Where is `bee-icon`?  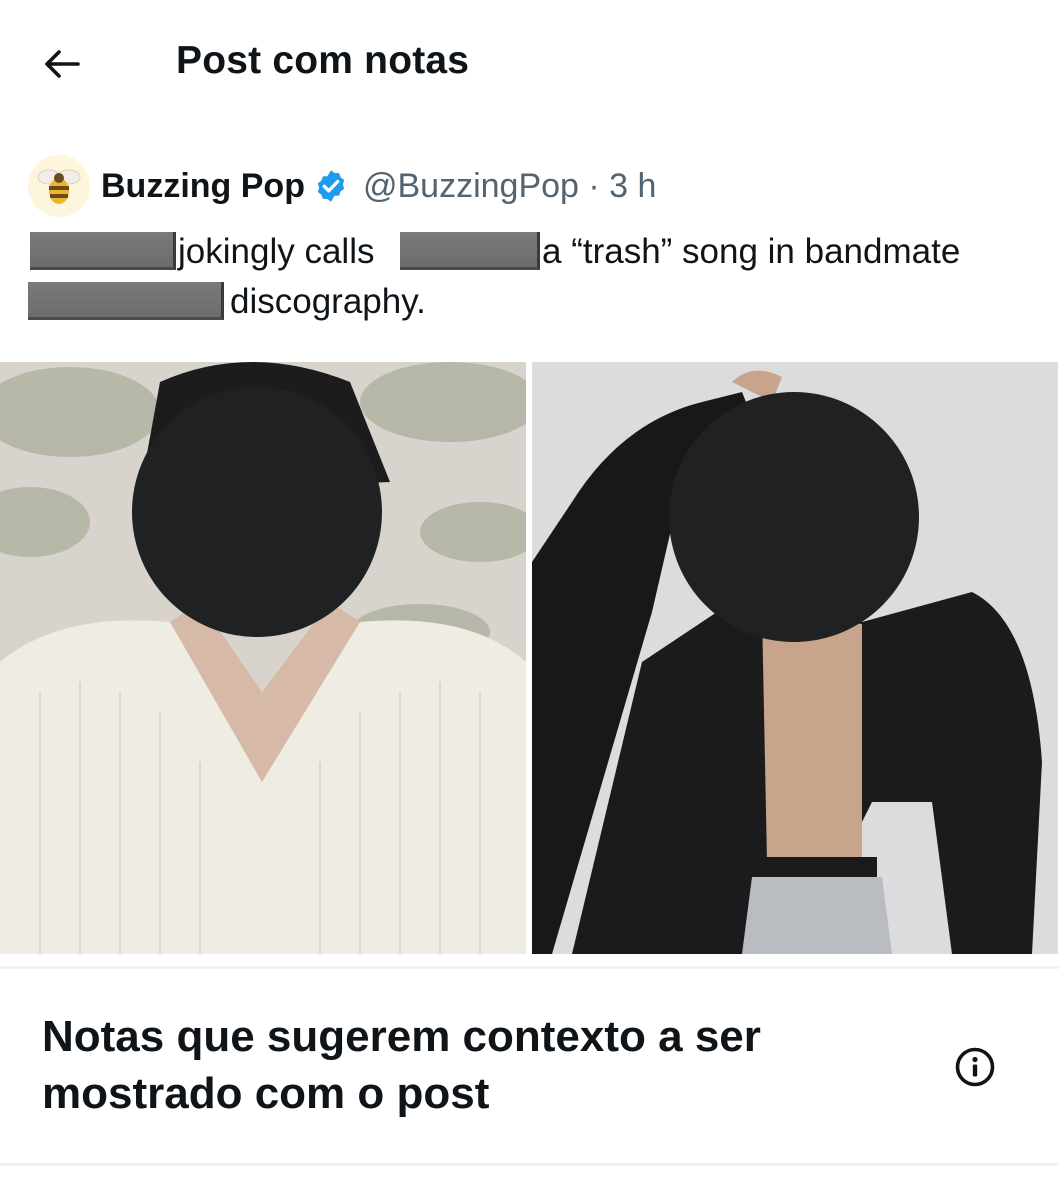
bee-icon is located at coordinates (59, 186).